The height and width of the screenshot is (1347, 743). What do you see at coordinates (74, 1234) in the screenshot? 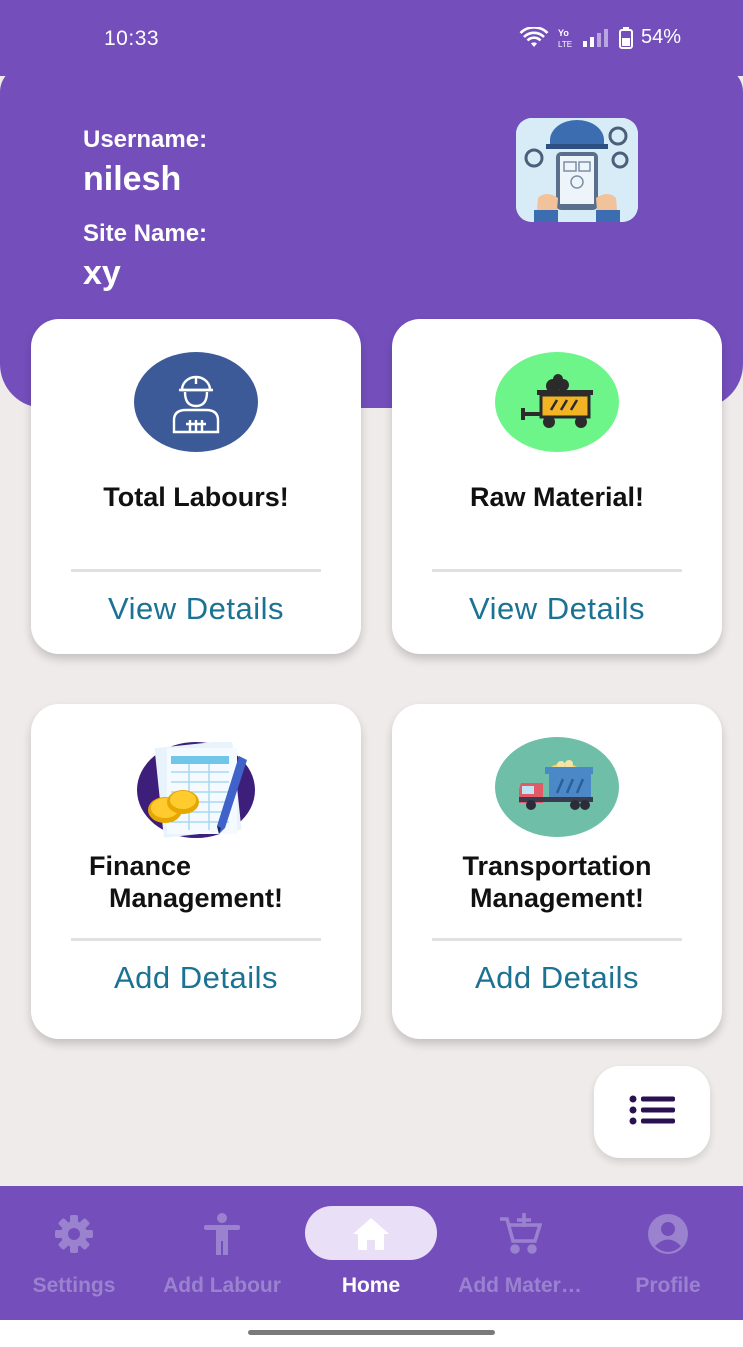
I see `gear-icon` at bounding box center [74, 1234].